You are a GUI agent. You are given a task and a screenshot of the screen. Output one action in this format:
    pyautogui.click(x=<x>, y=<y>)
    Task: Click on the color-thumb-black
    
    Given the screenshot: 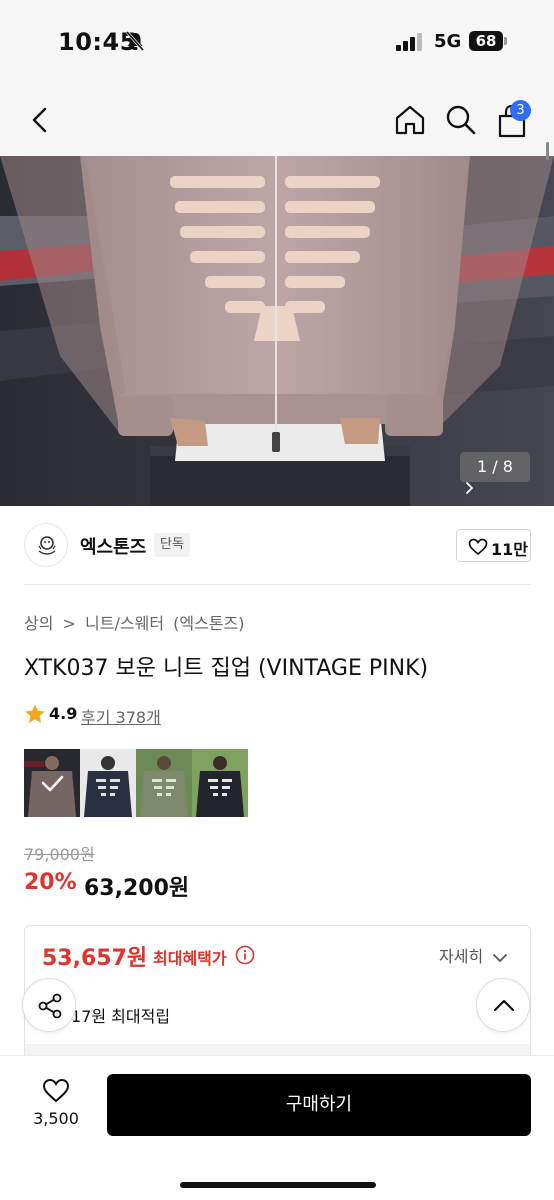 What is the action you would take?
    pyautogui.click(x=220, y=783)
    